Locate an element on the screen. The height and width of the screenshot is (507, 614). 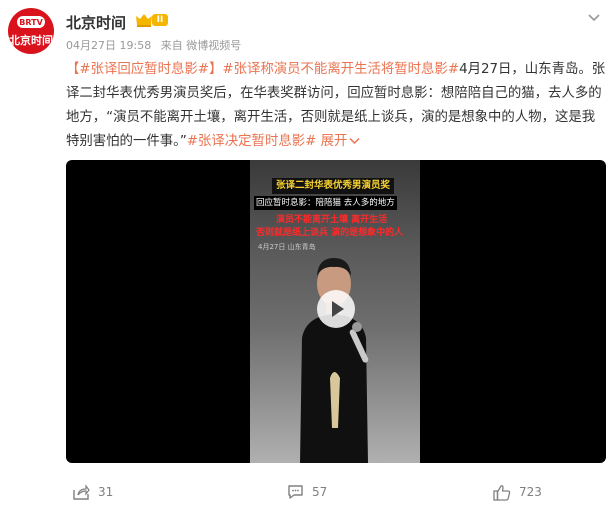
action-bar: 31 57 723 is located at coordinates (307, 492).